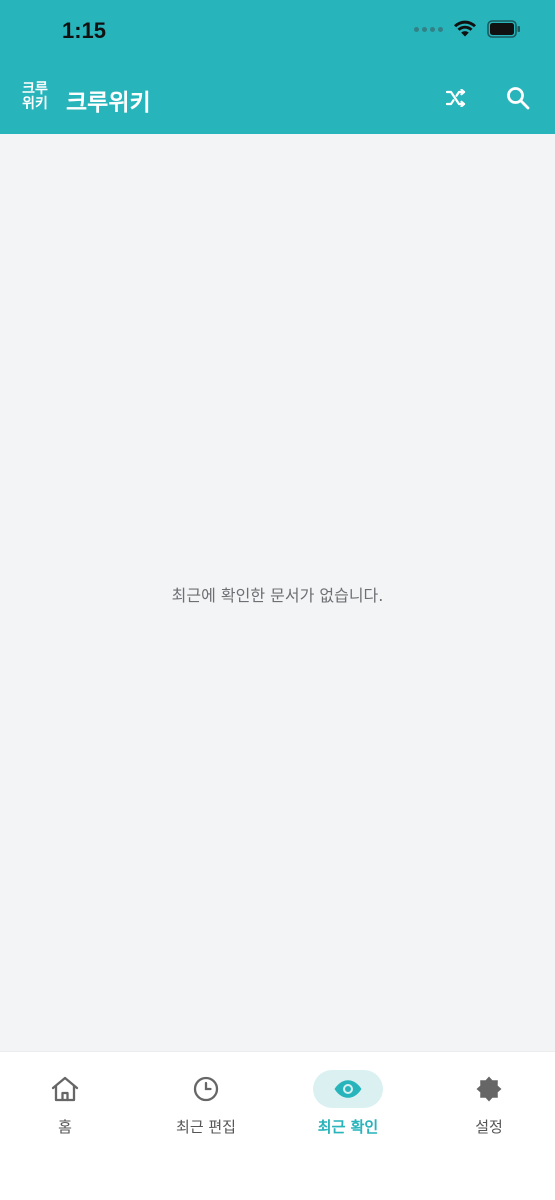 This screenshot has height=1200, width=555. I want to click on gear-icon, so click(489, 1089).